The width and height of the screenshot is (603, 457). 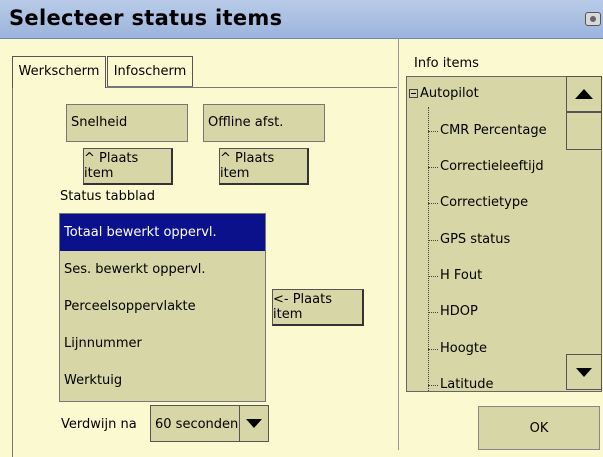 What do you see at coordinates (475, 240) in the screenshot?
I see `tree-item: GPS status` at bounding box center [475, 240].